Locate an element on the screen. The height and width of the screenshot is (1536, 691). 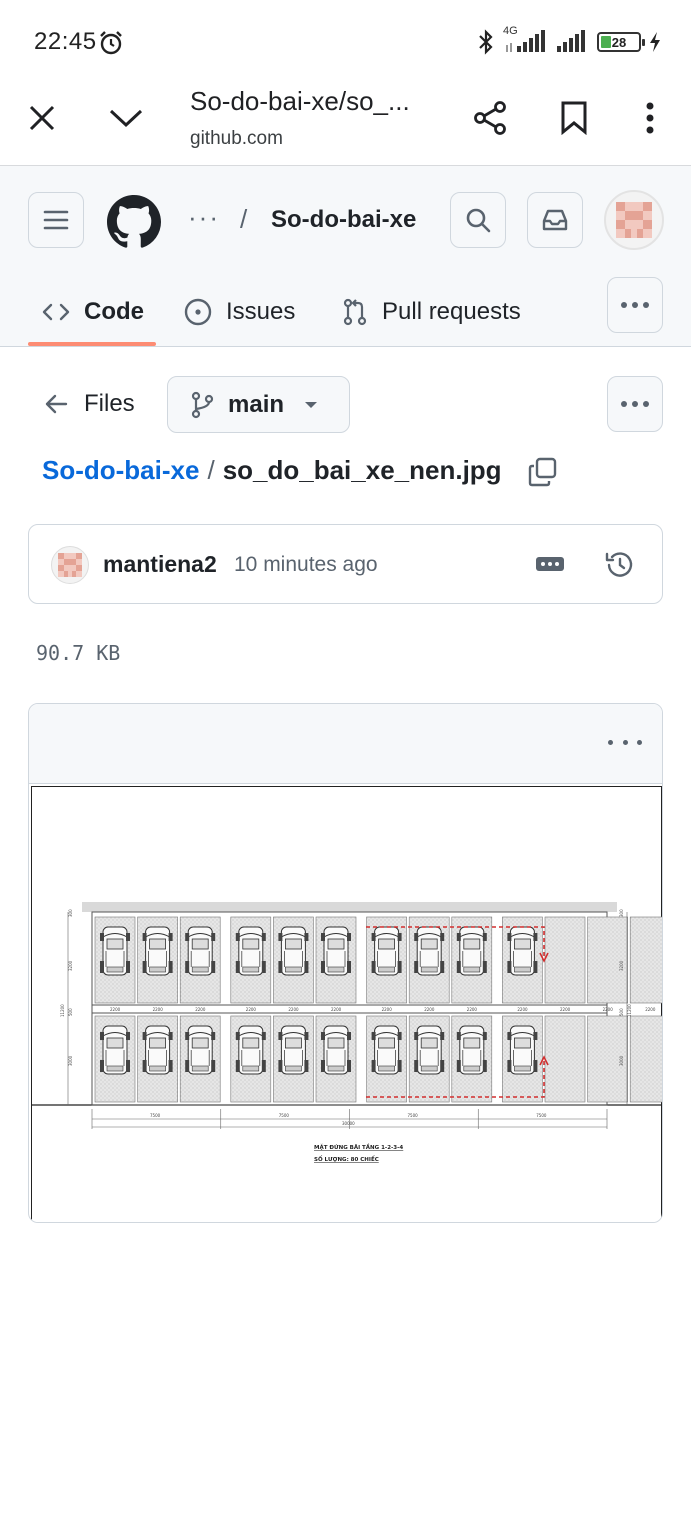
file-size: 90.7 KB is located at coordinates (78, 653).